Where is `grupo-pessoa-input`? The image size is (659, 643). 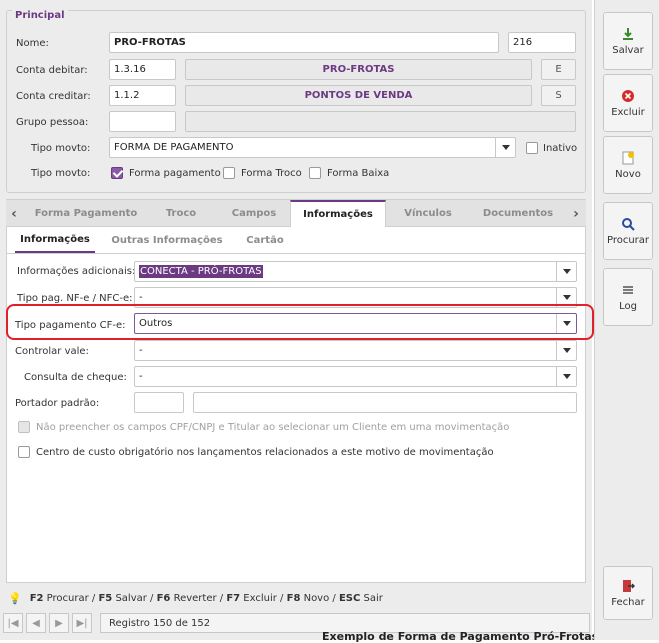 grupo-pessoa-input is located at coordinates (142, 121).